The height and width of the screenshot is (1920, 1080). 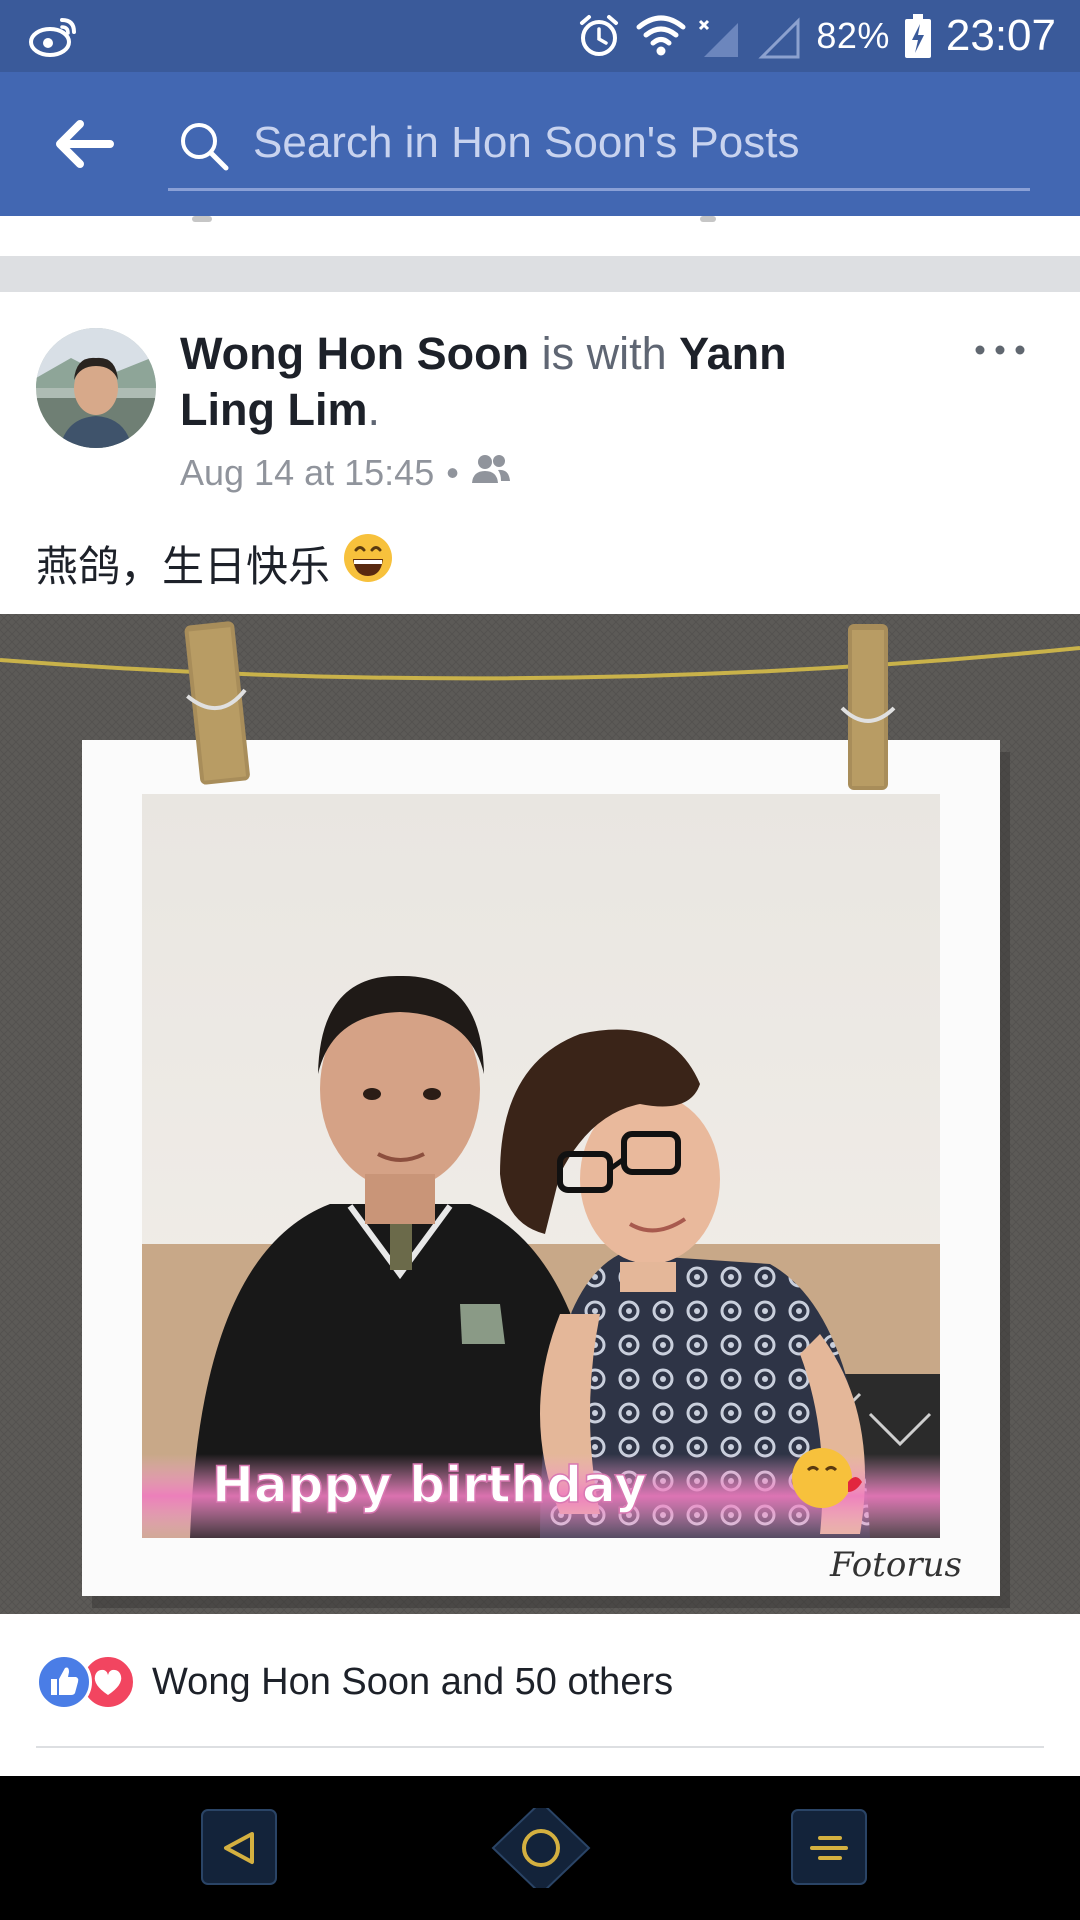 I want to click on circle-home-icon, so click(x=541, y=1848).